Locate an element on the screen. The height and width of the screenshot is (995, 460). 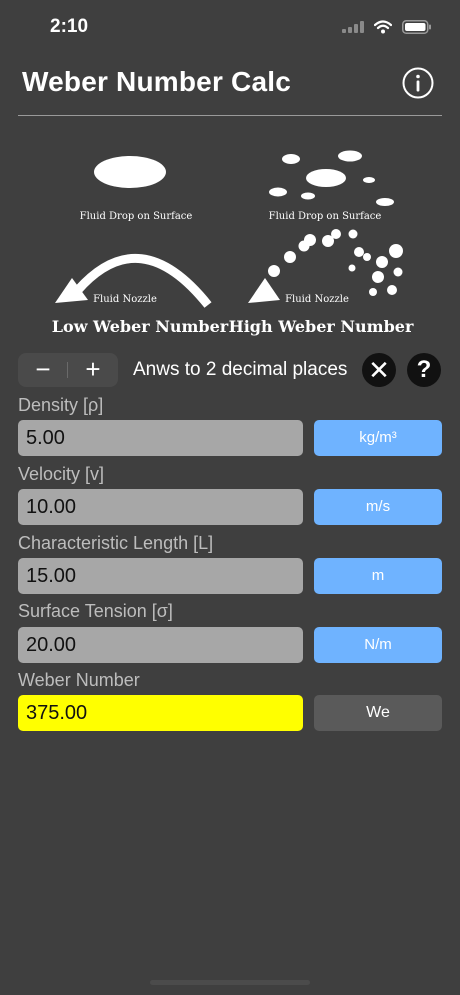
weber-number-output is located at coordinates (160, 713).